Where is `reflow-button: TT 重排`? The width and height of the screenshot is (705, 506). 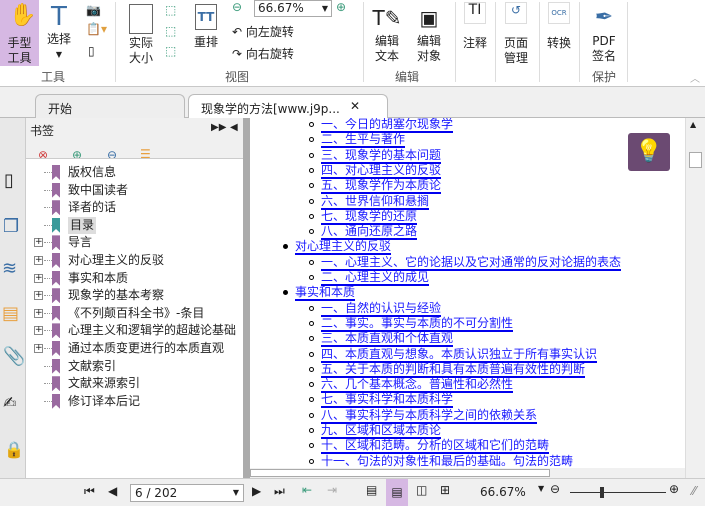
reflow-button: TT 重排 is located at coordinates (206, 27).